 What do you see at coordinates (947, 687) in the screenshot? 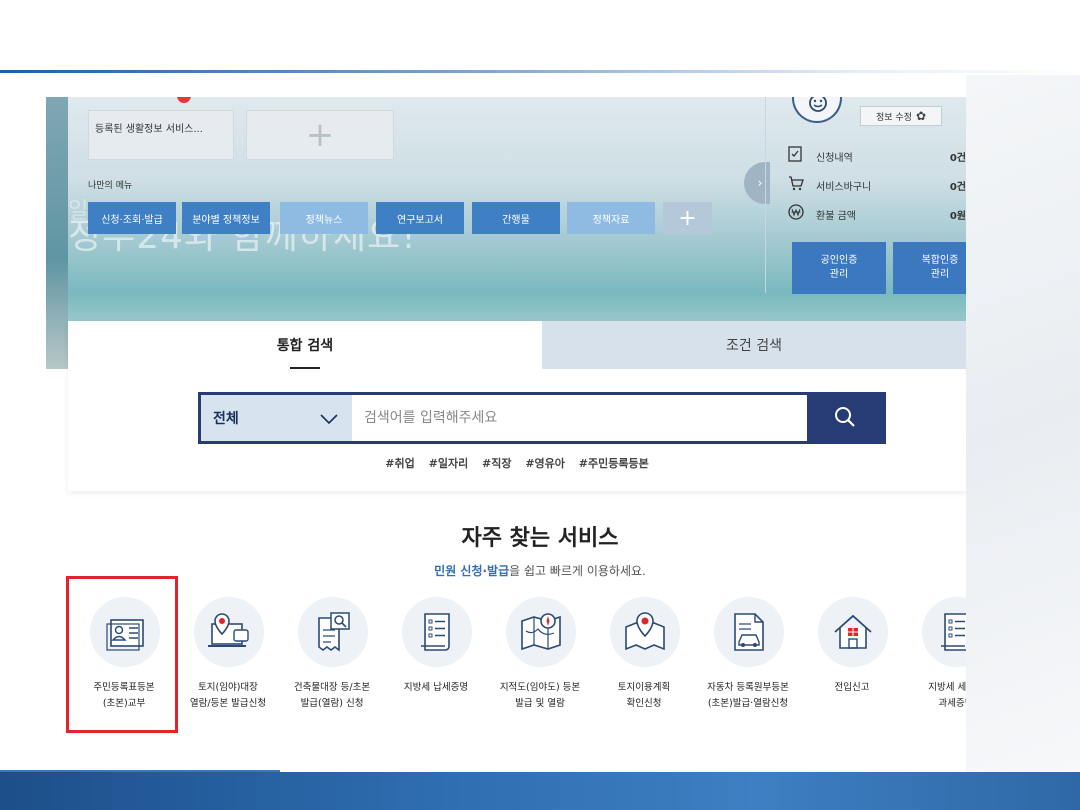
I see `service-label-line1: 지방세 세목별` at bounding box center [947, 687].